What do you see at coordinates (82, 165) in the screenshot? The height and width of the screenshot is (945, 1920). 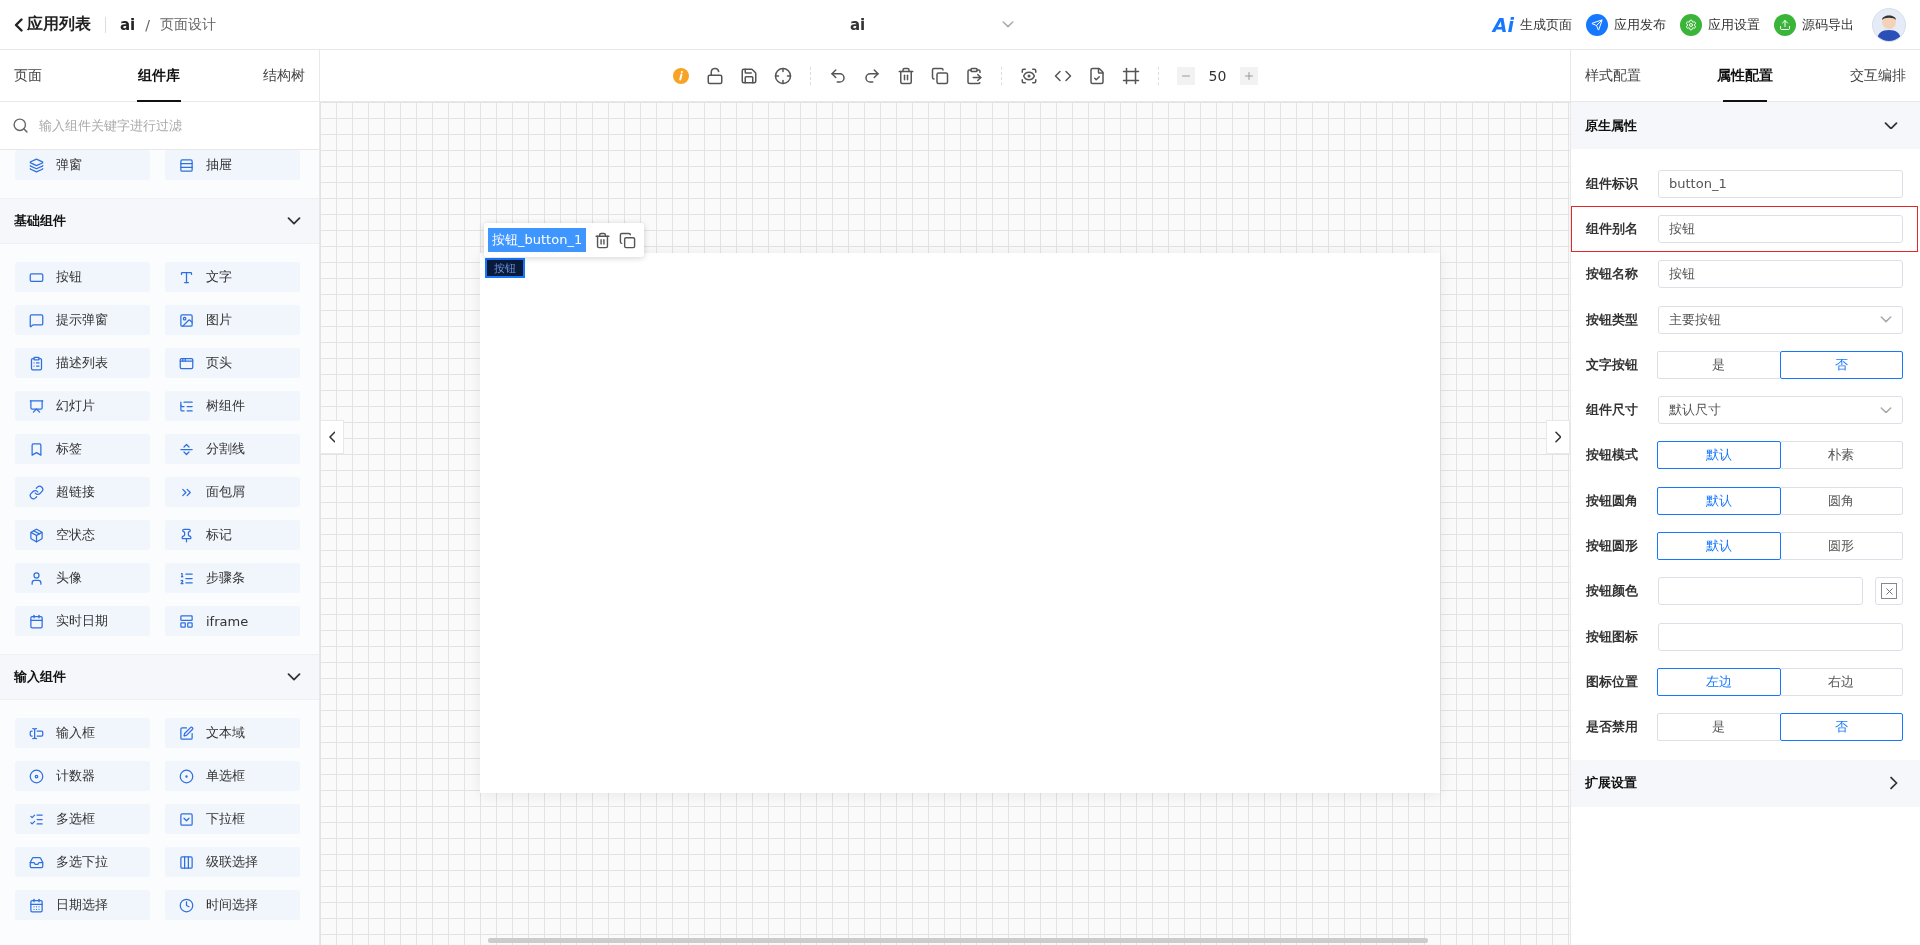 I see `component-item: 弹窗` at bounding box center [82, 165].